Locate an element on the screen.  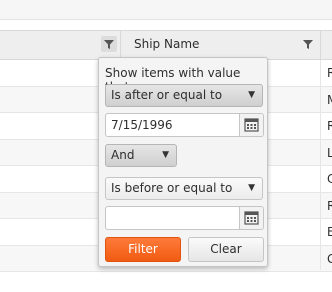
filter-button: Filter is located at coordinates (143, 249).